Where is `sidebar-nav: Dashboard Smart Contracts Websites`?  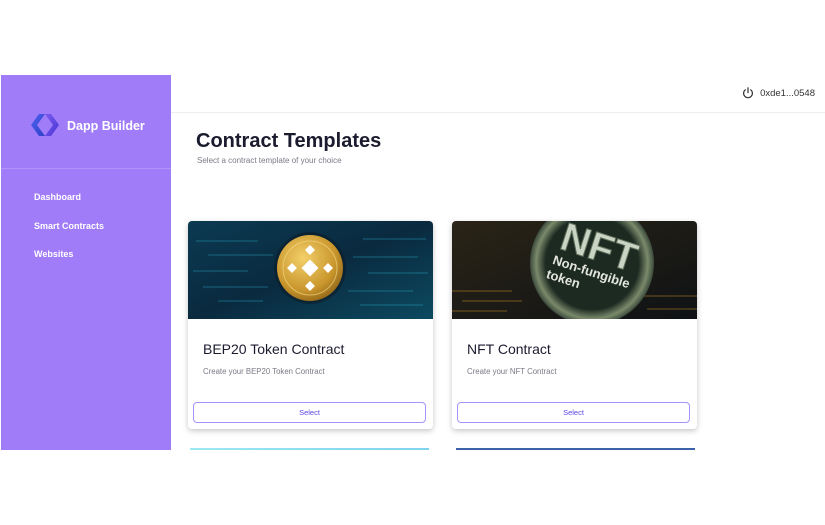 sidebar-nav: Dashboard Smart Contracts Websites is located at coordinates (69, 234).